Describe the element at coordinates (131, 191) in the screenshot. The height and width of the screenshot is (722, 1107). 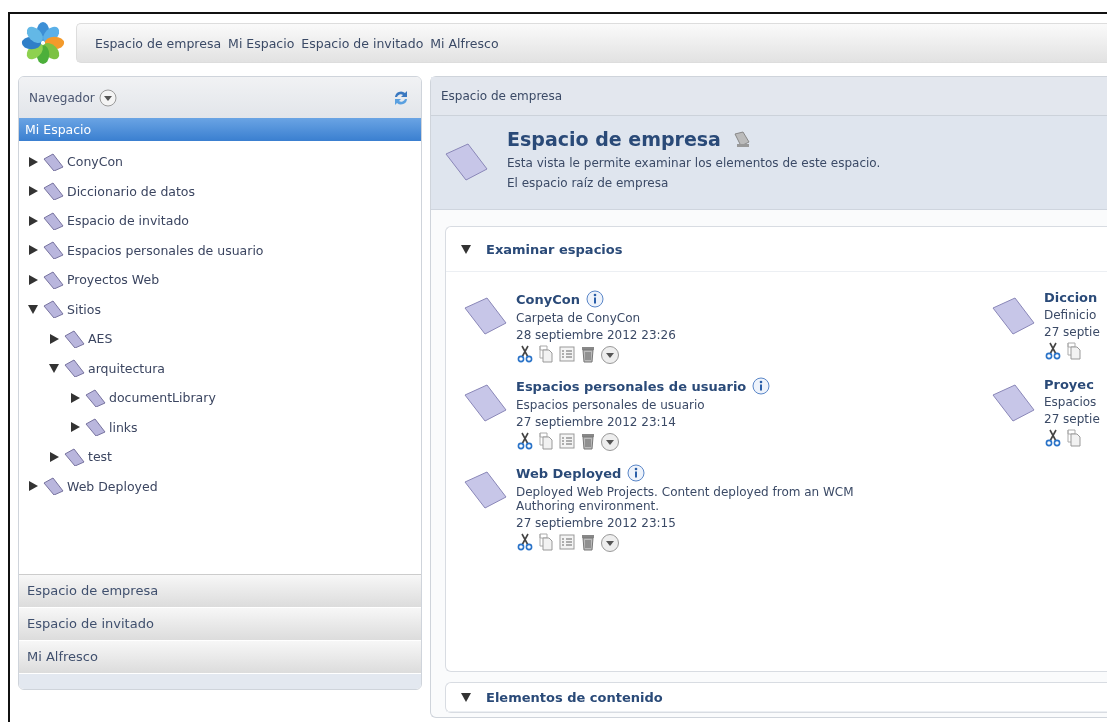
I see `tree-item: Diccionario de datos` at that location.